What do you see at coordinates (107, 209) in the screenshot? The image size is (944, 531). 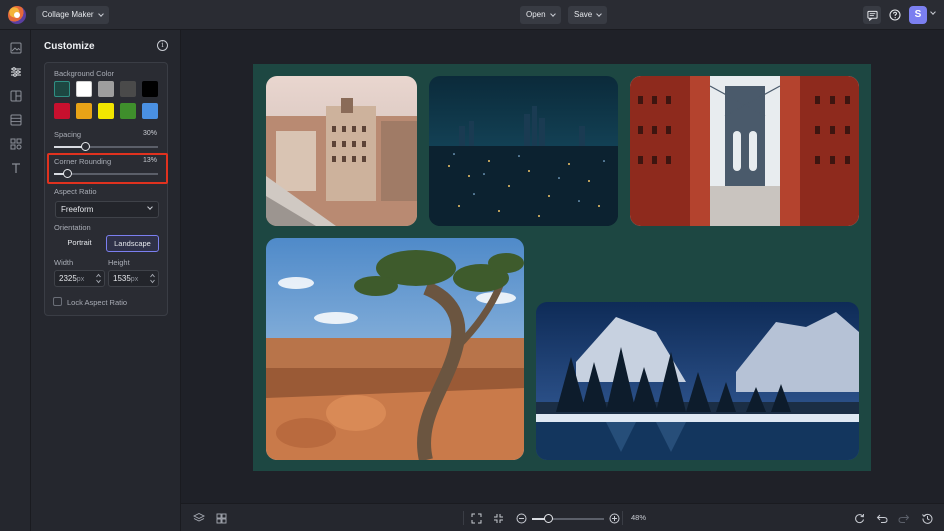 I see `aspect-ratio-select: Freeform` at bounding box center [107, 209].